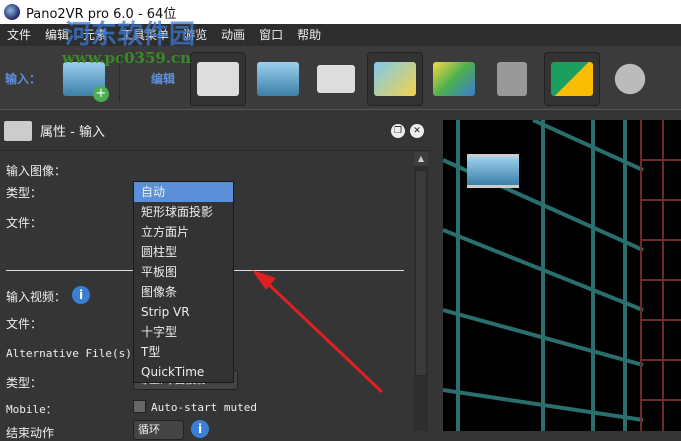  I want to click on annotation-arrow, so click(318, 332).